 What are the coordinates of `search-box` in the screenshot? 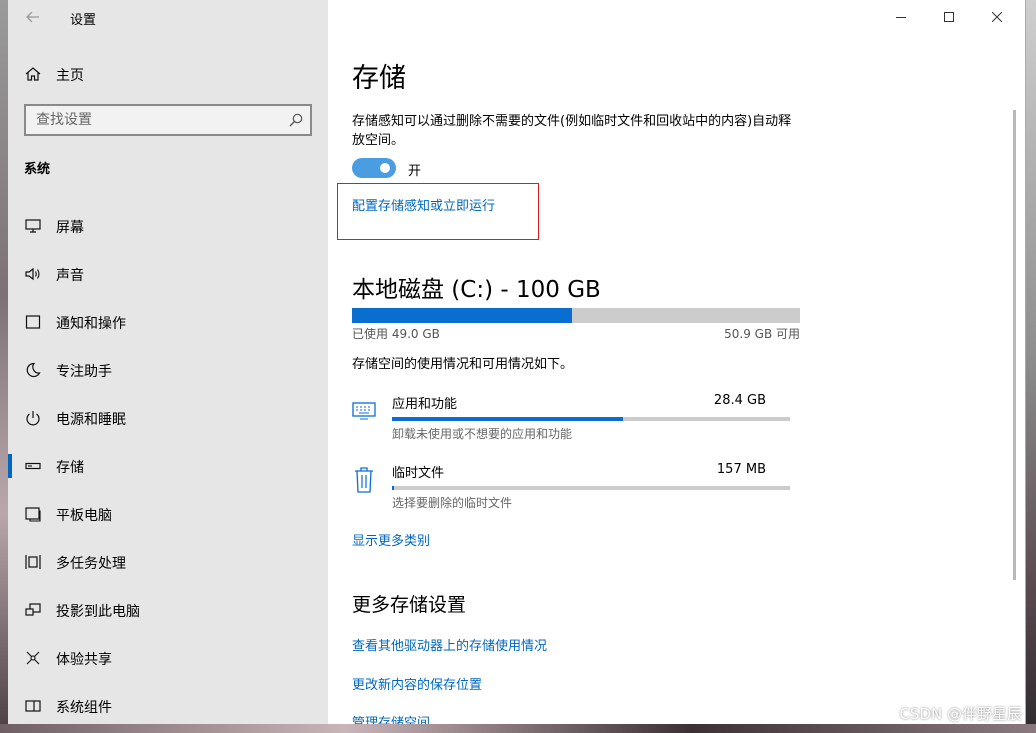 It's located at (168, 120).